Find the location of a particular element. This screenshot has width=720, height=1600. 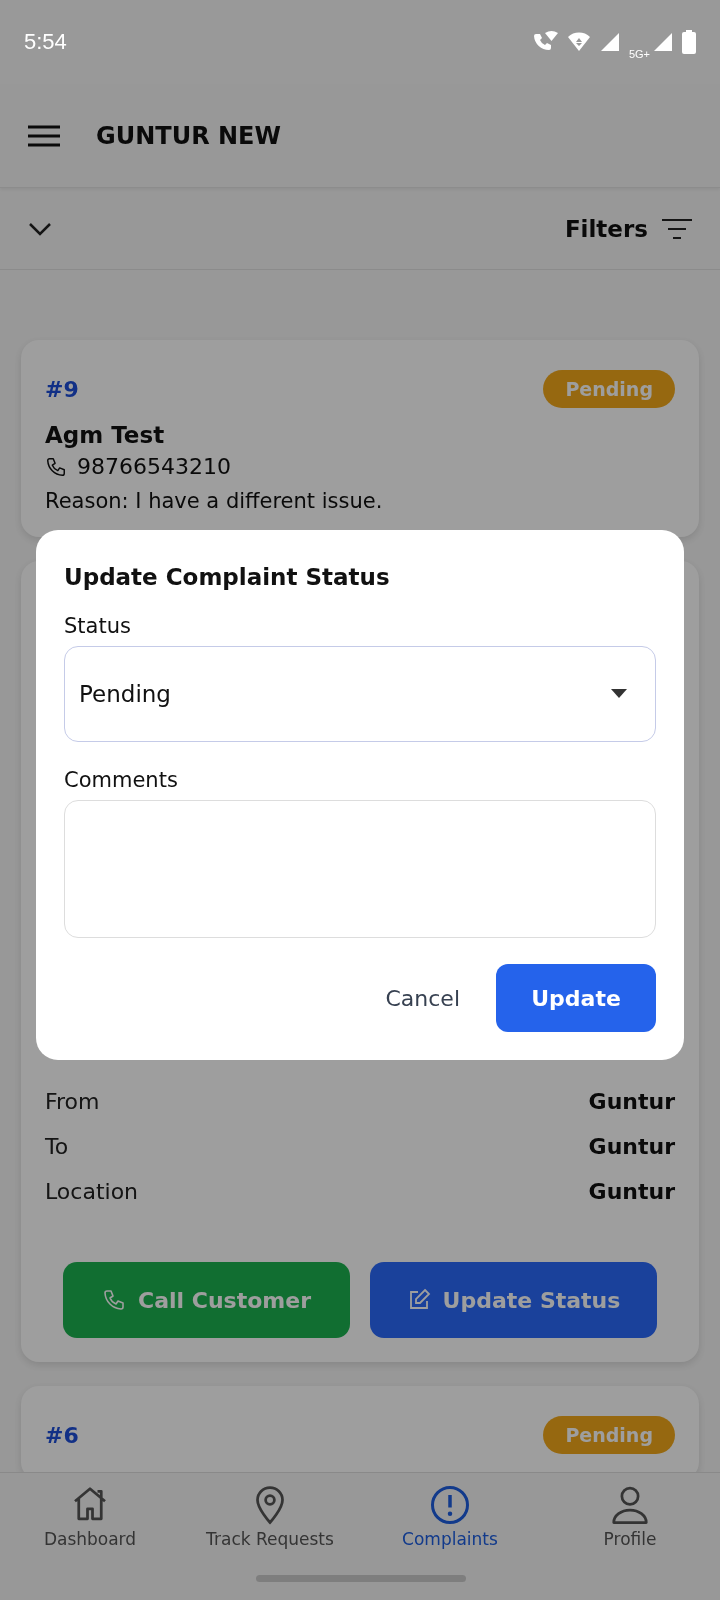

detail-label: To is located at coordinates (57, 1146).